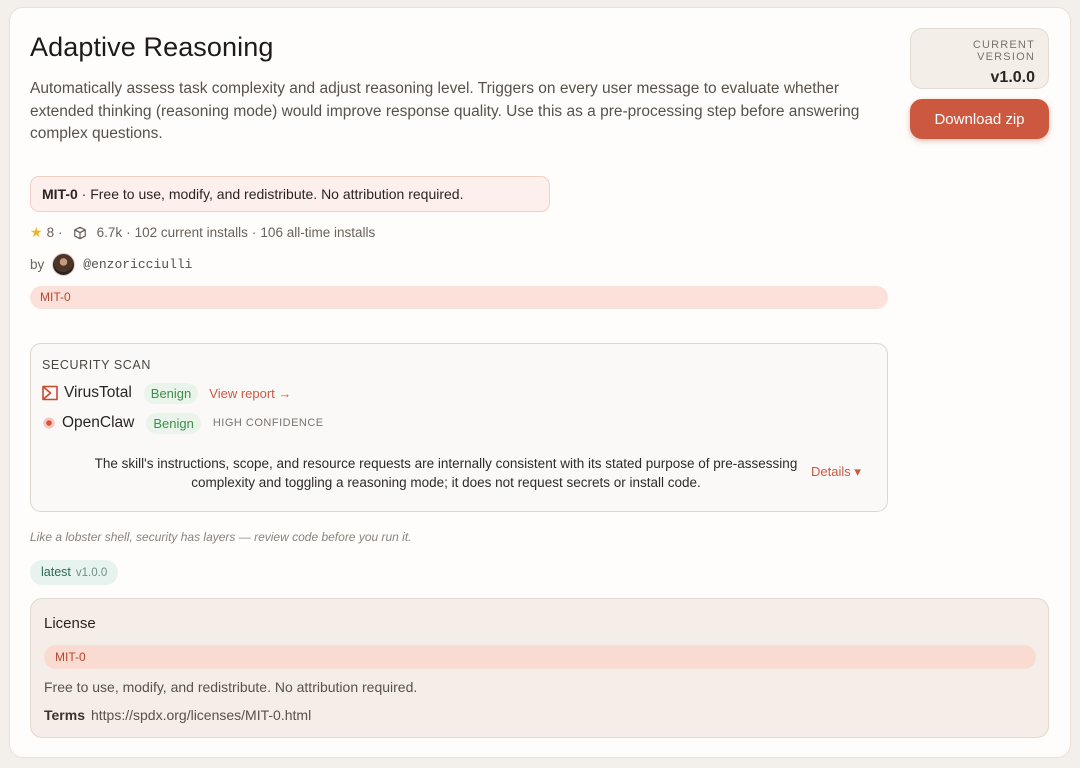  What do you see at coordinates (201, 715) in the screenshot?
I see `terms-url: https://spdx.org/licenses/MIT-0.html` at bounding box center [201, 715].